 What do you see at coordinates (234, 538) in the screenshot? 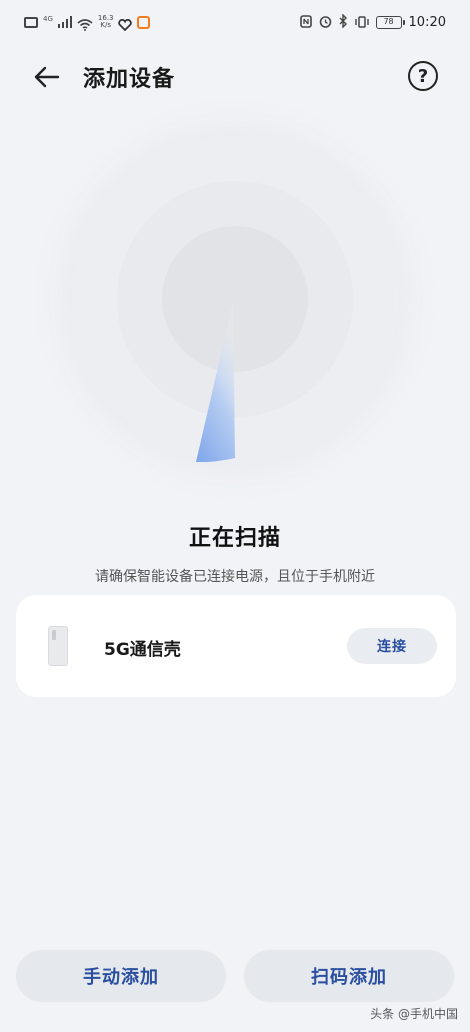
I see `scanning-title: 正在扫描` at bounding box center [234, 538].